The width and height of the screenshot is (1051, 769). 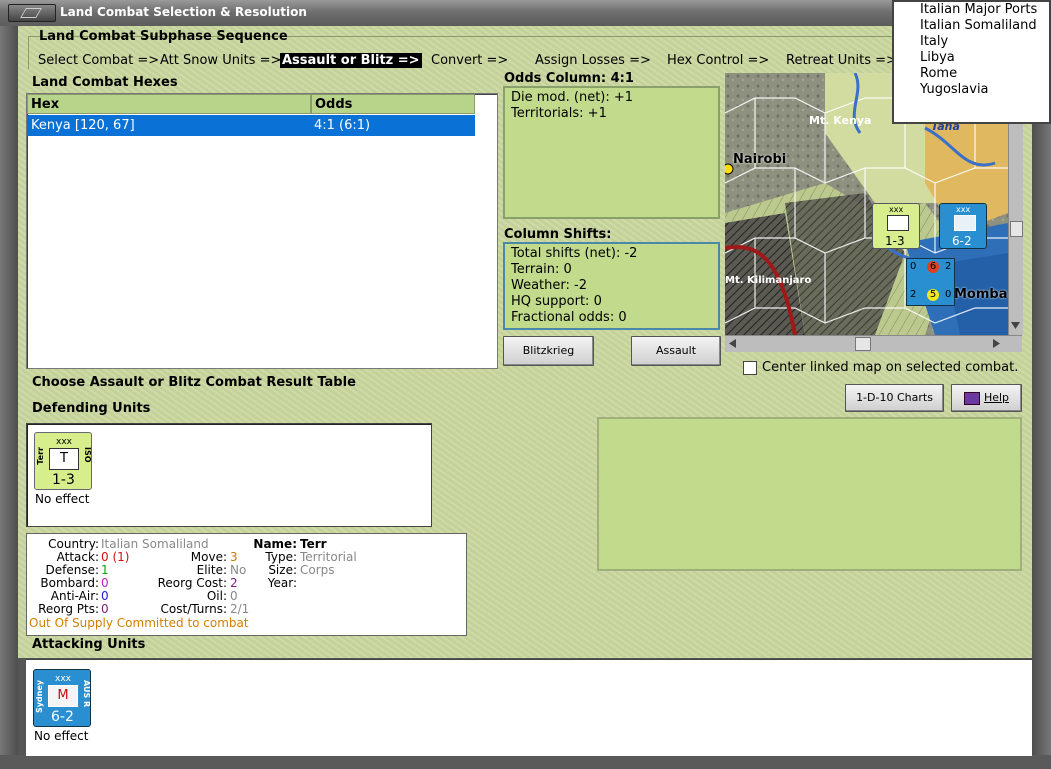 I want to click on antiair-value: 0, so click(x=105, y=596).